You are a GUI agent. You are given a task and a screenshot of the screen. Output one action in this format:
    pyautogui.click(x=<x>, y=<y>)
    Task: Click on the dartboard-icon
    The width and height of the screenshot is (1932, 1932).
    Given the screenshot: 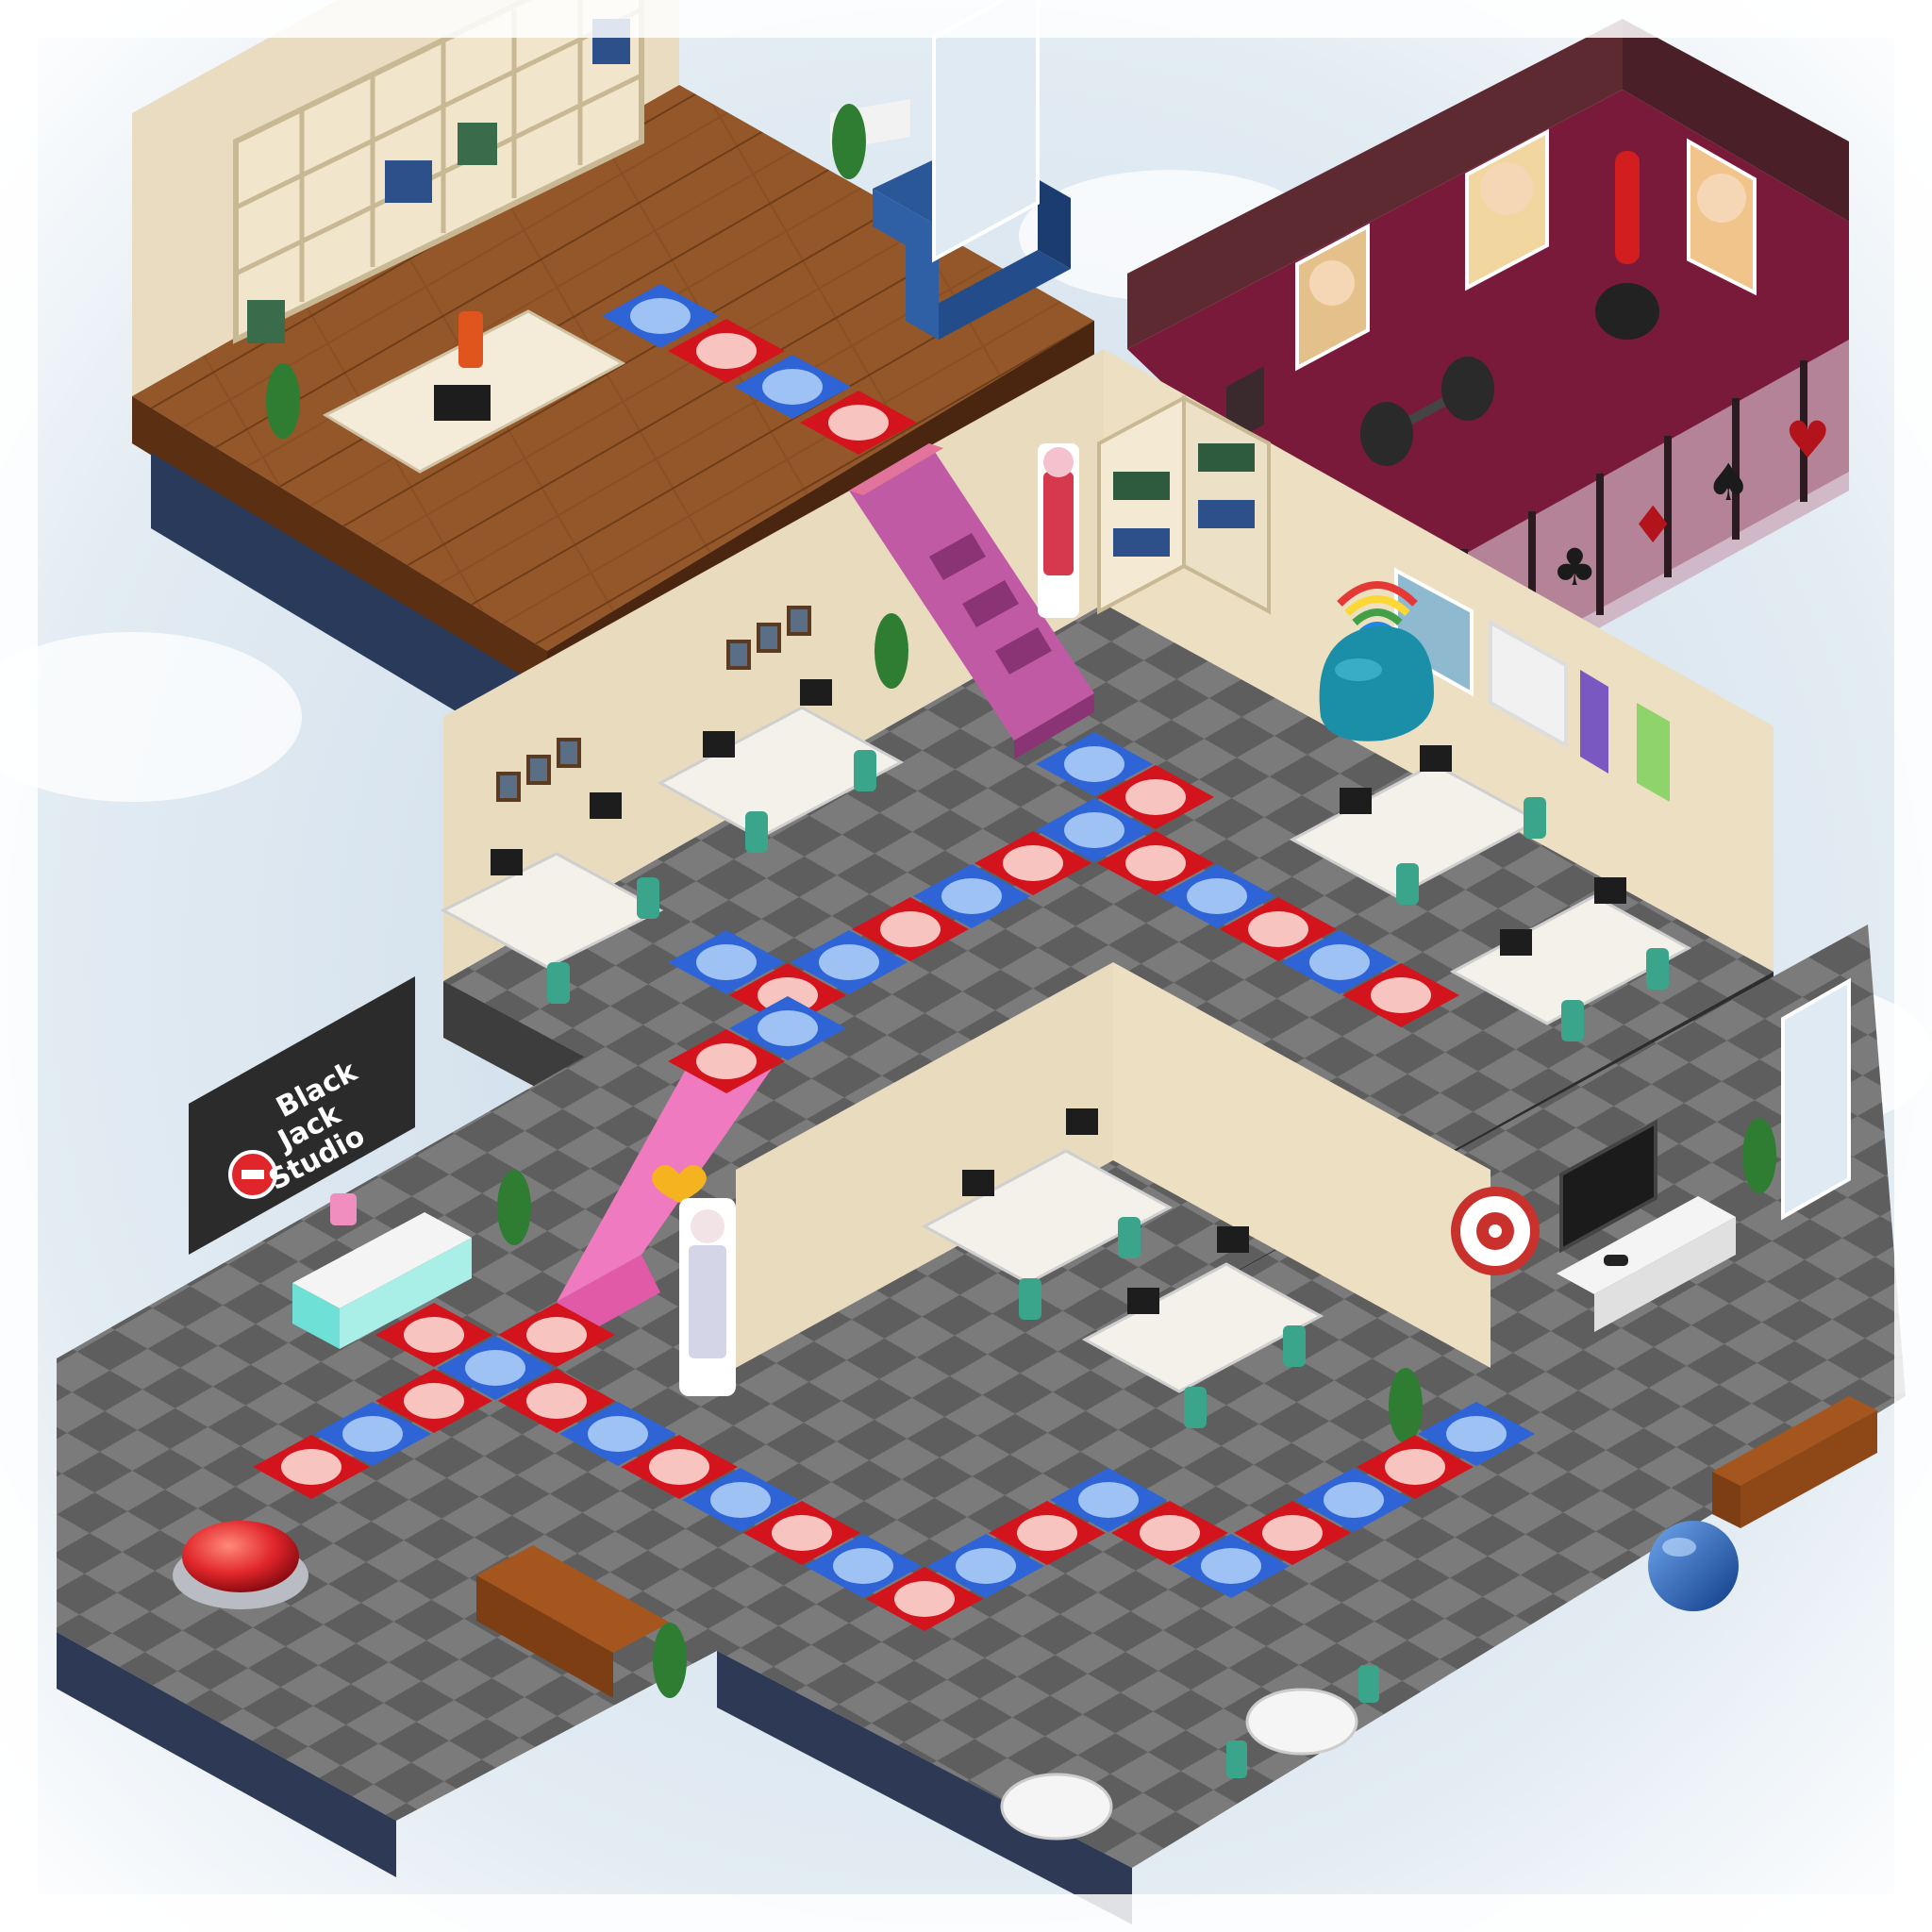 What is the action you would take?
    pyautogui.click(x=1496, y=1231)
    